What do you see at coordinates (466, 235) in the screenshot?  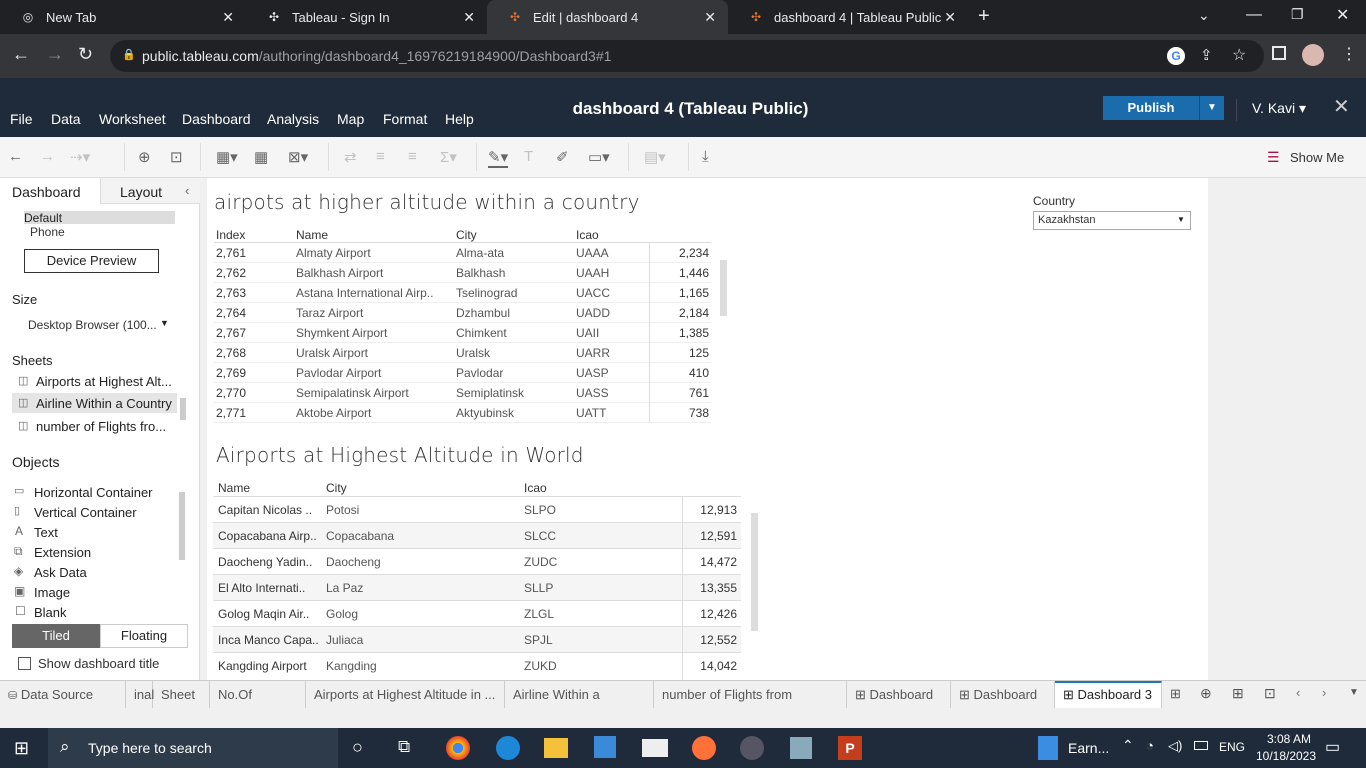 I see `col-header-city: City` at bounding box center [466, 235].